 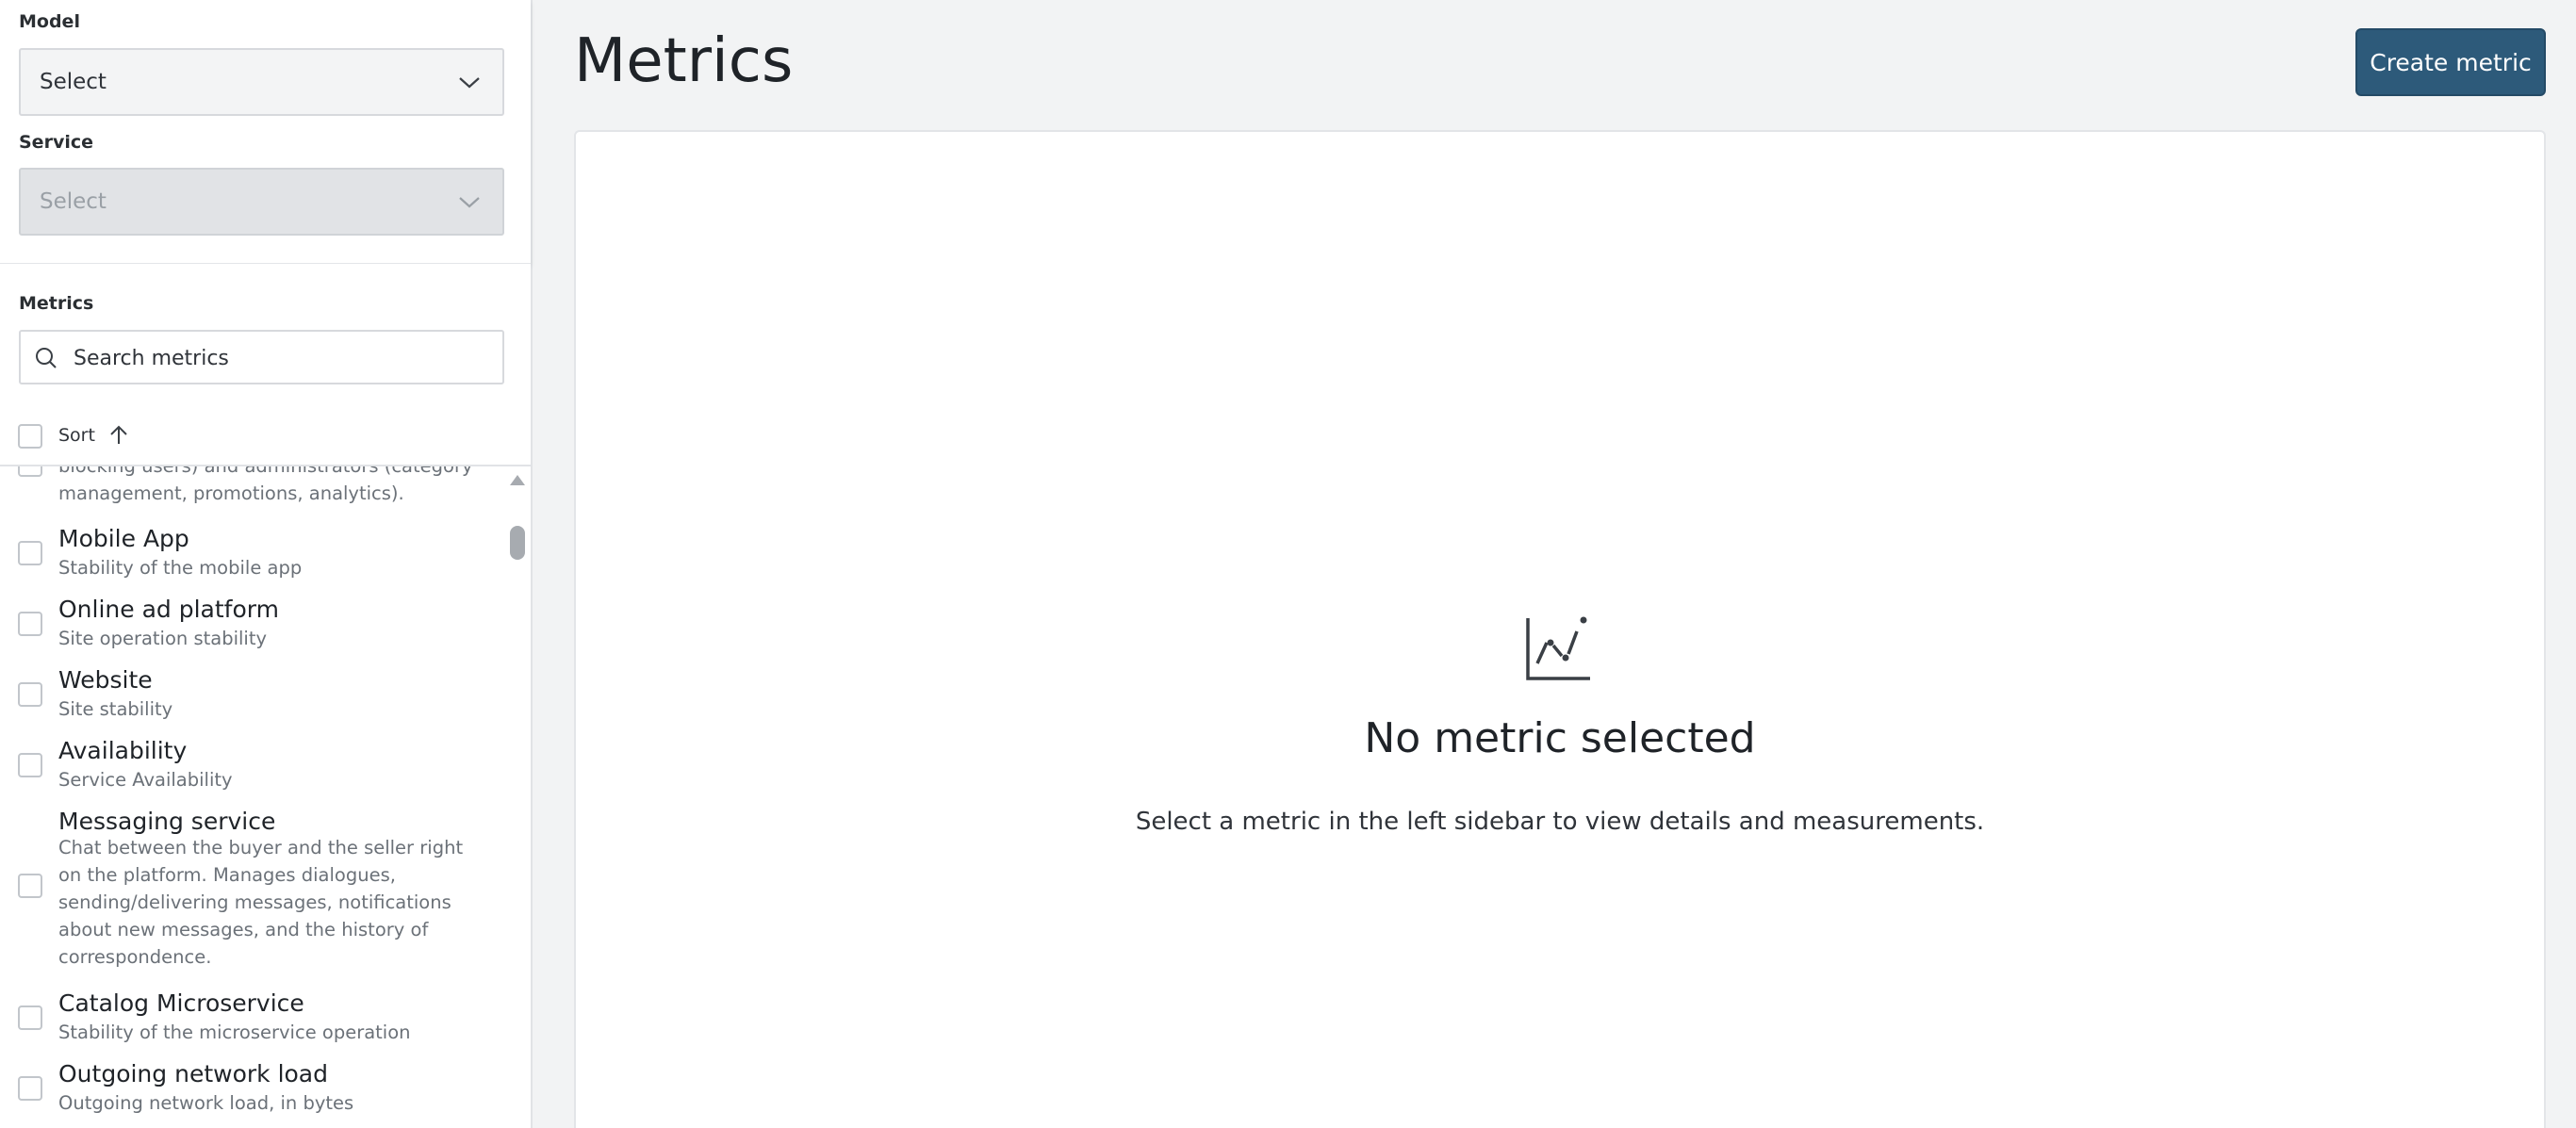 I want to click on model-select: Select, so click(x=261, y=82).